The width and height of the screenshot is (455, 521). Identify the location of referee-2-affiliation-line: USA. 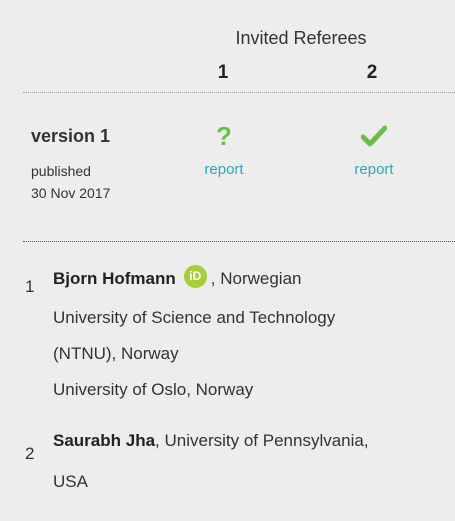
(70, 481).